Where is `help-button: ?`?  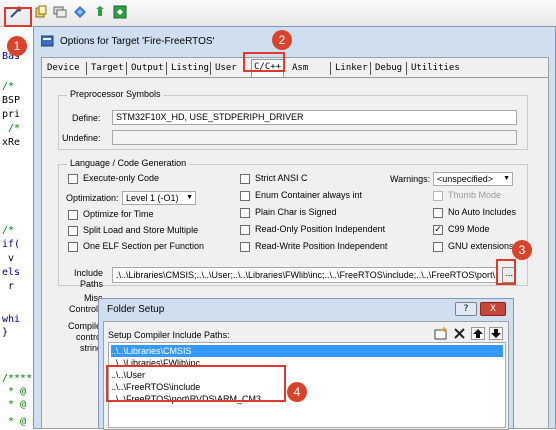 help-button: ? is located at coordinates (466, 309).